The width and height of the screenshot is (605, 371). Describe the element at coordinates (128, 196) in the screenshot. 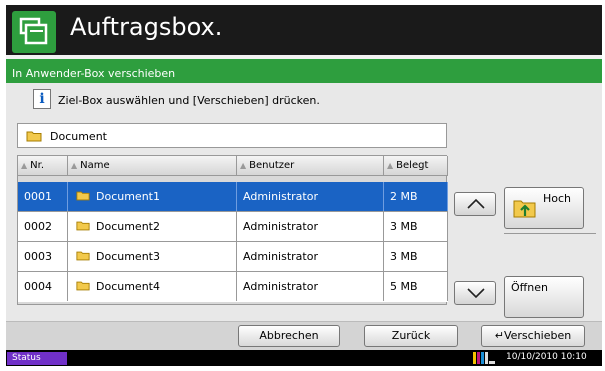

I see `document-name: Document1` at that location.